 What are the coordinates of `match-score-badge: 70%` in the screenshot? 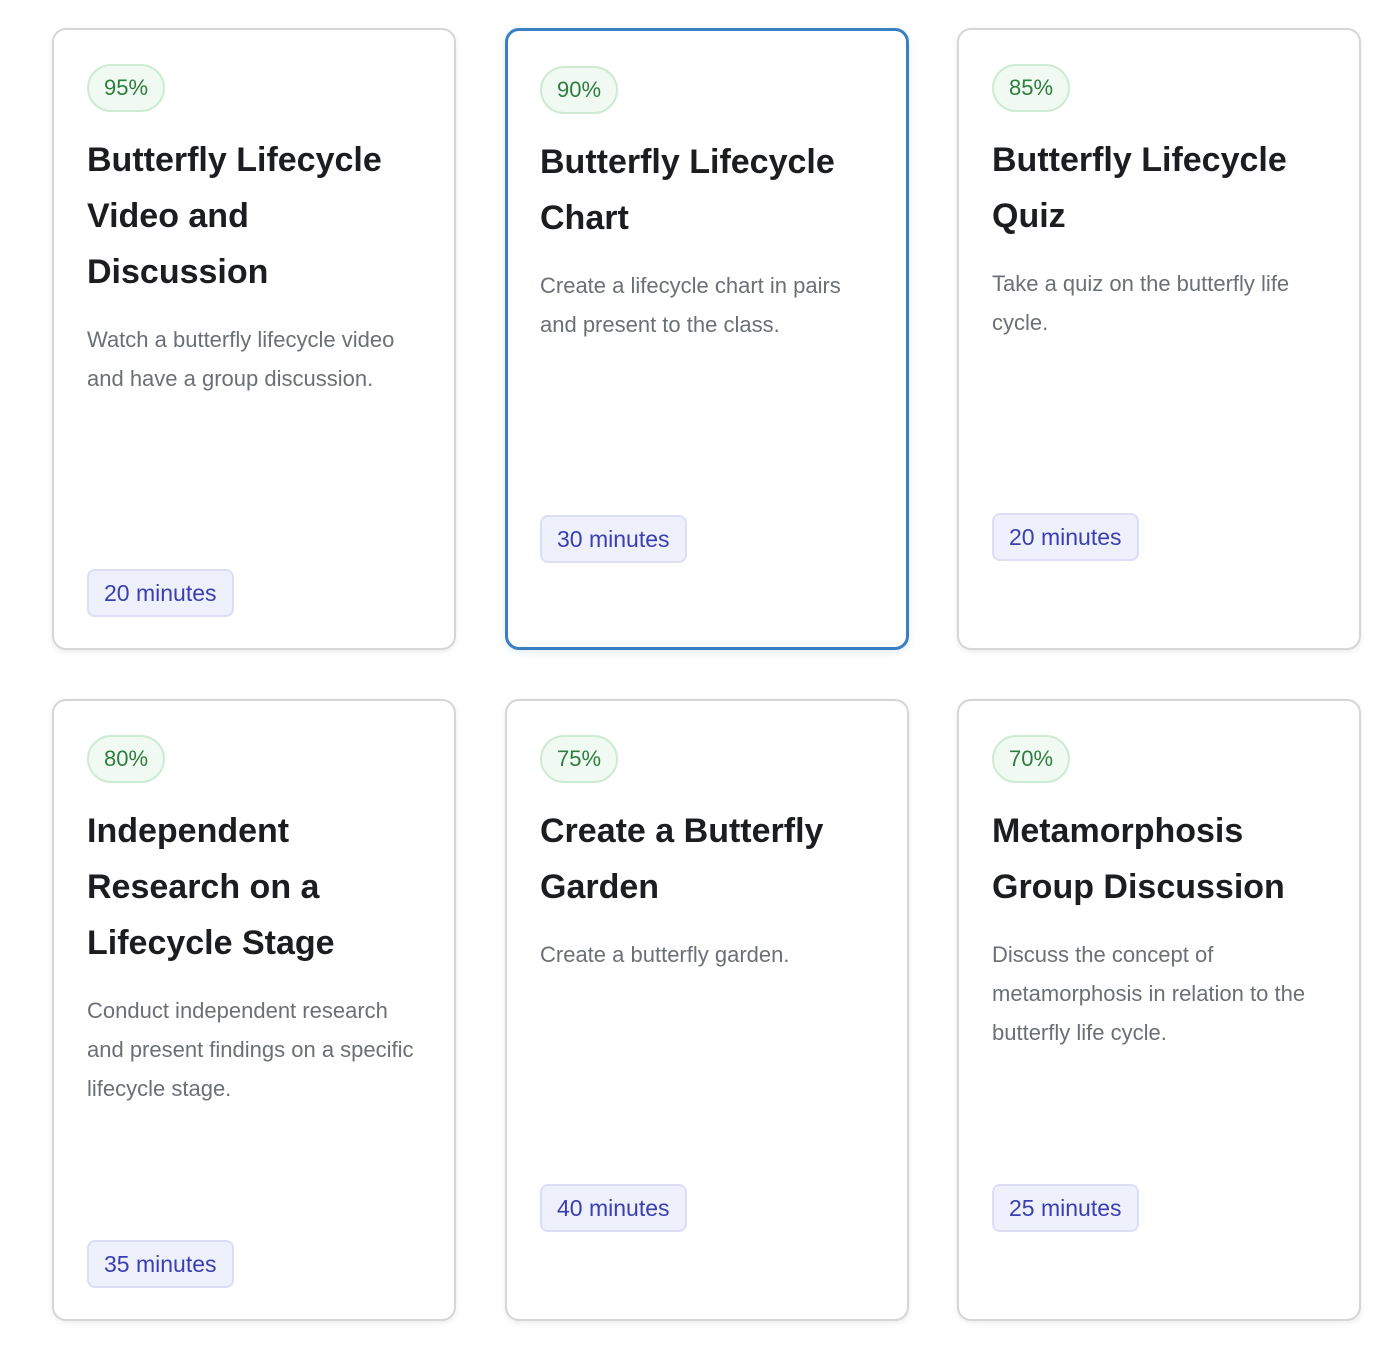 It's located at (1031, 759).